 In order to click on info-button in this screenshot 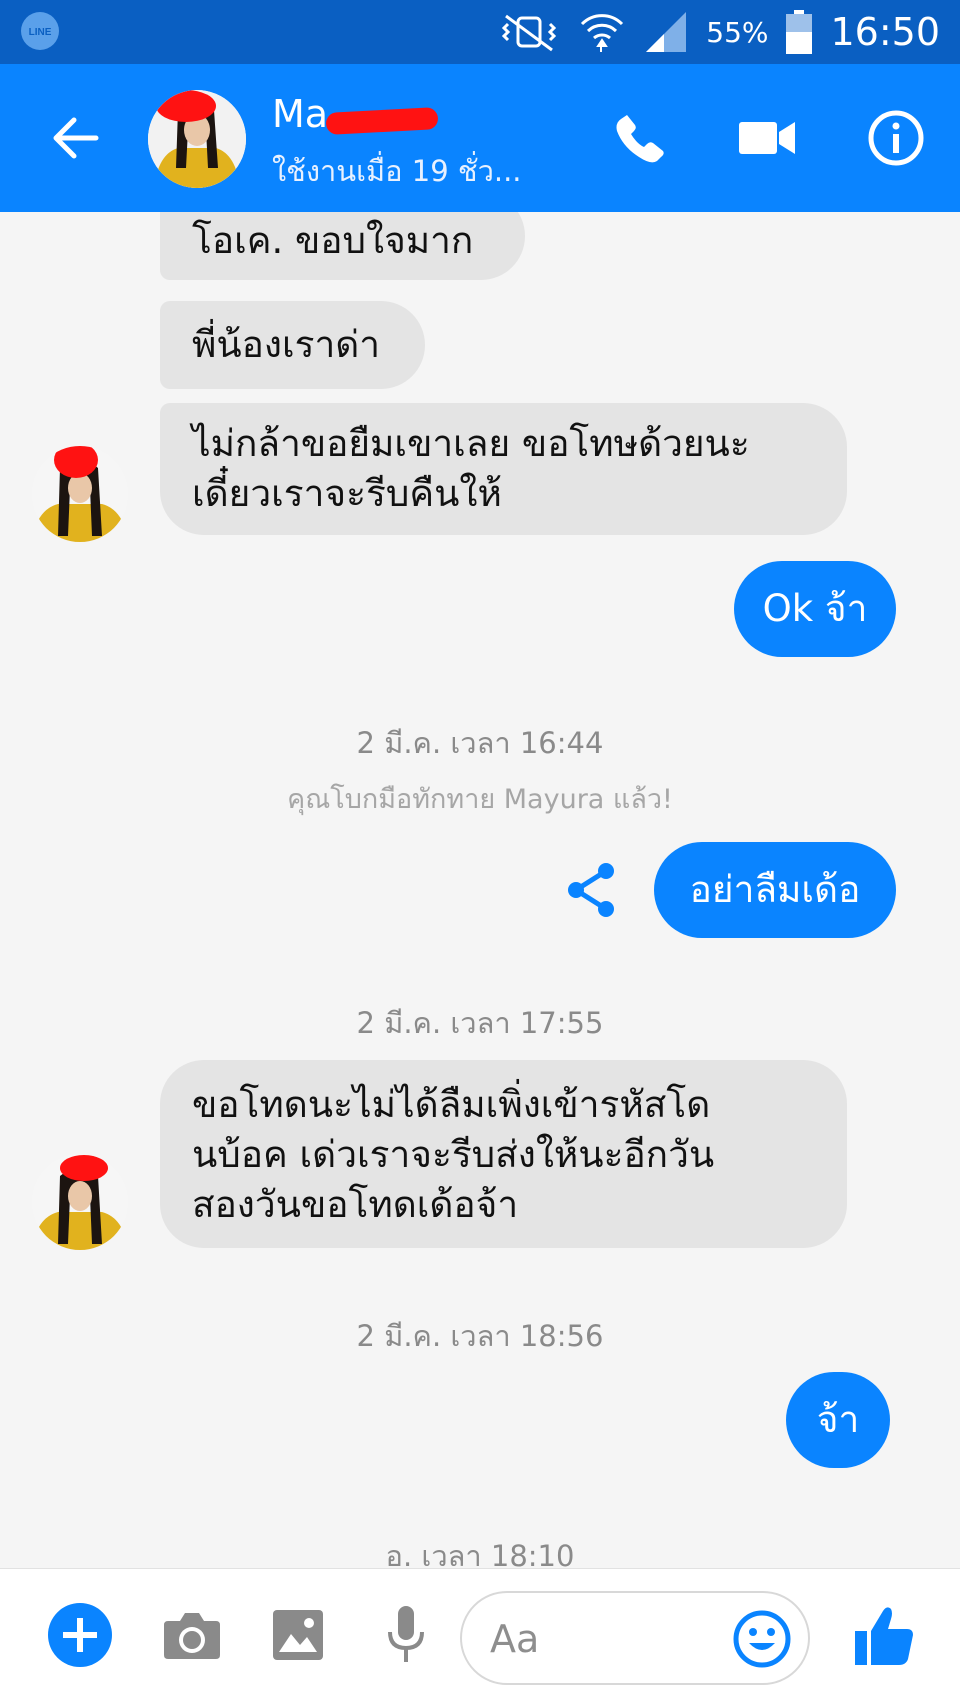, I will do `click(896, 138)`.